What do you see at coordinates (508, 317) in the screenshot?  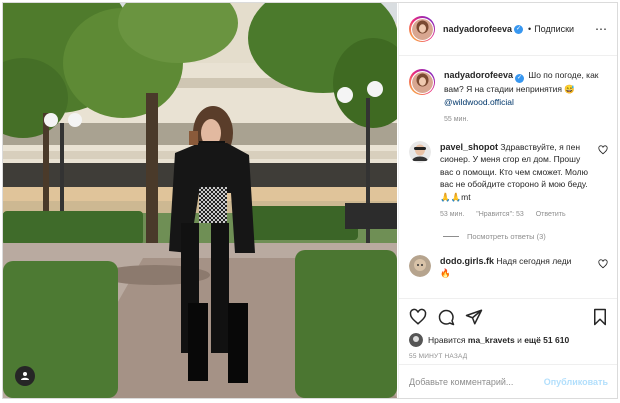 I see `action-icons` at bounding box center [508, 317].